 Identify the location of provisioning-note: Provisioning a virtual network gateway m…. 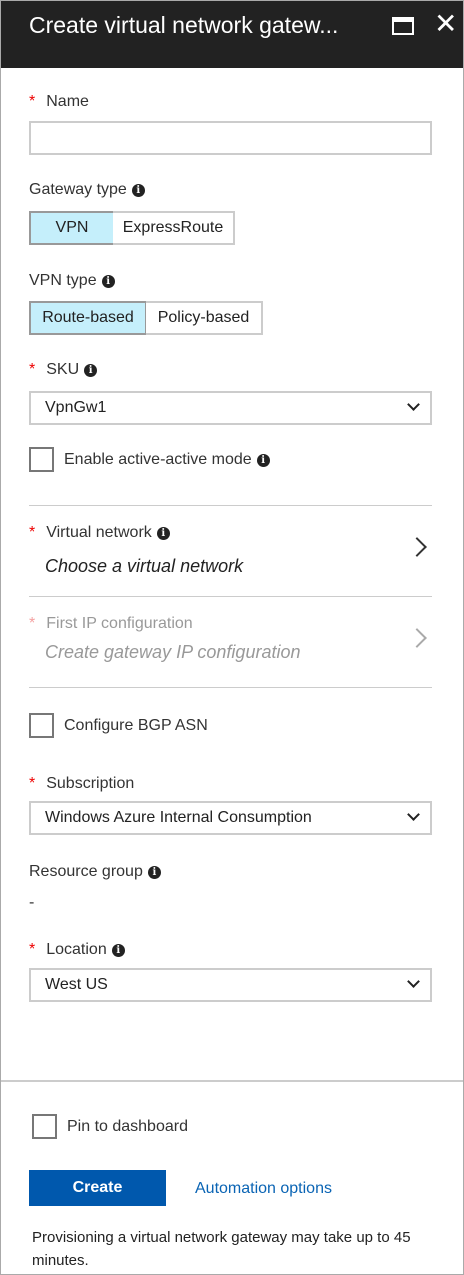
(221, 1249).